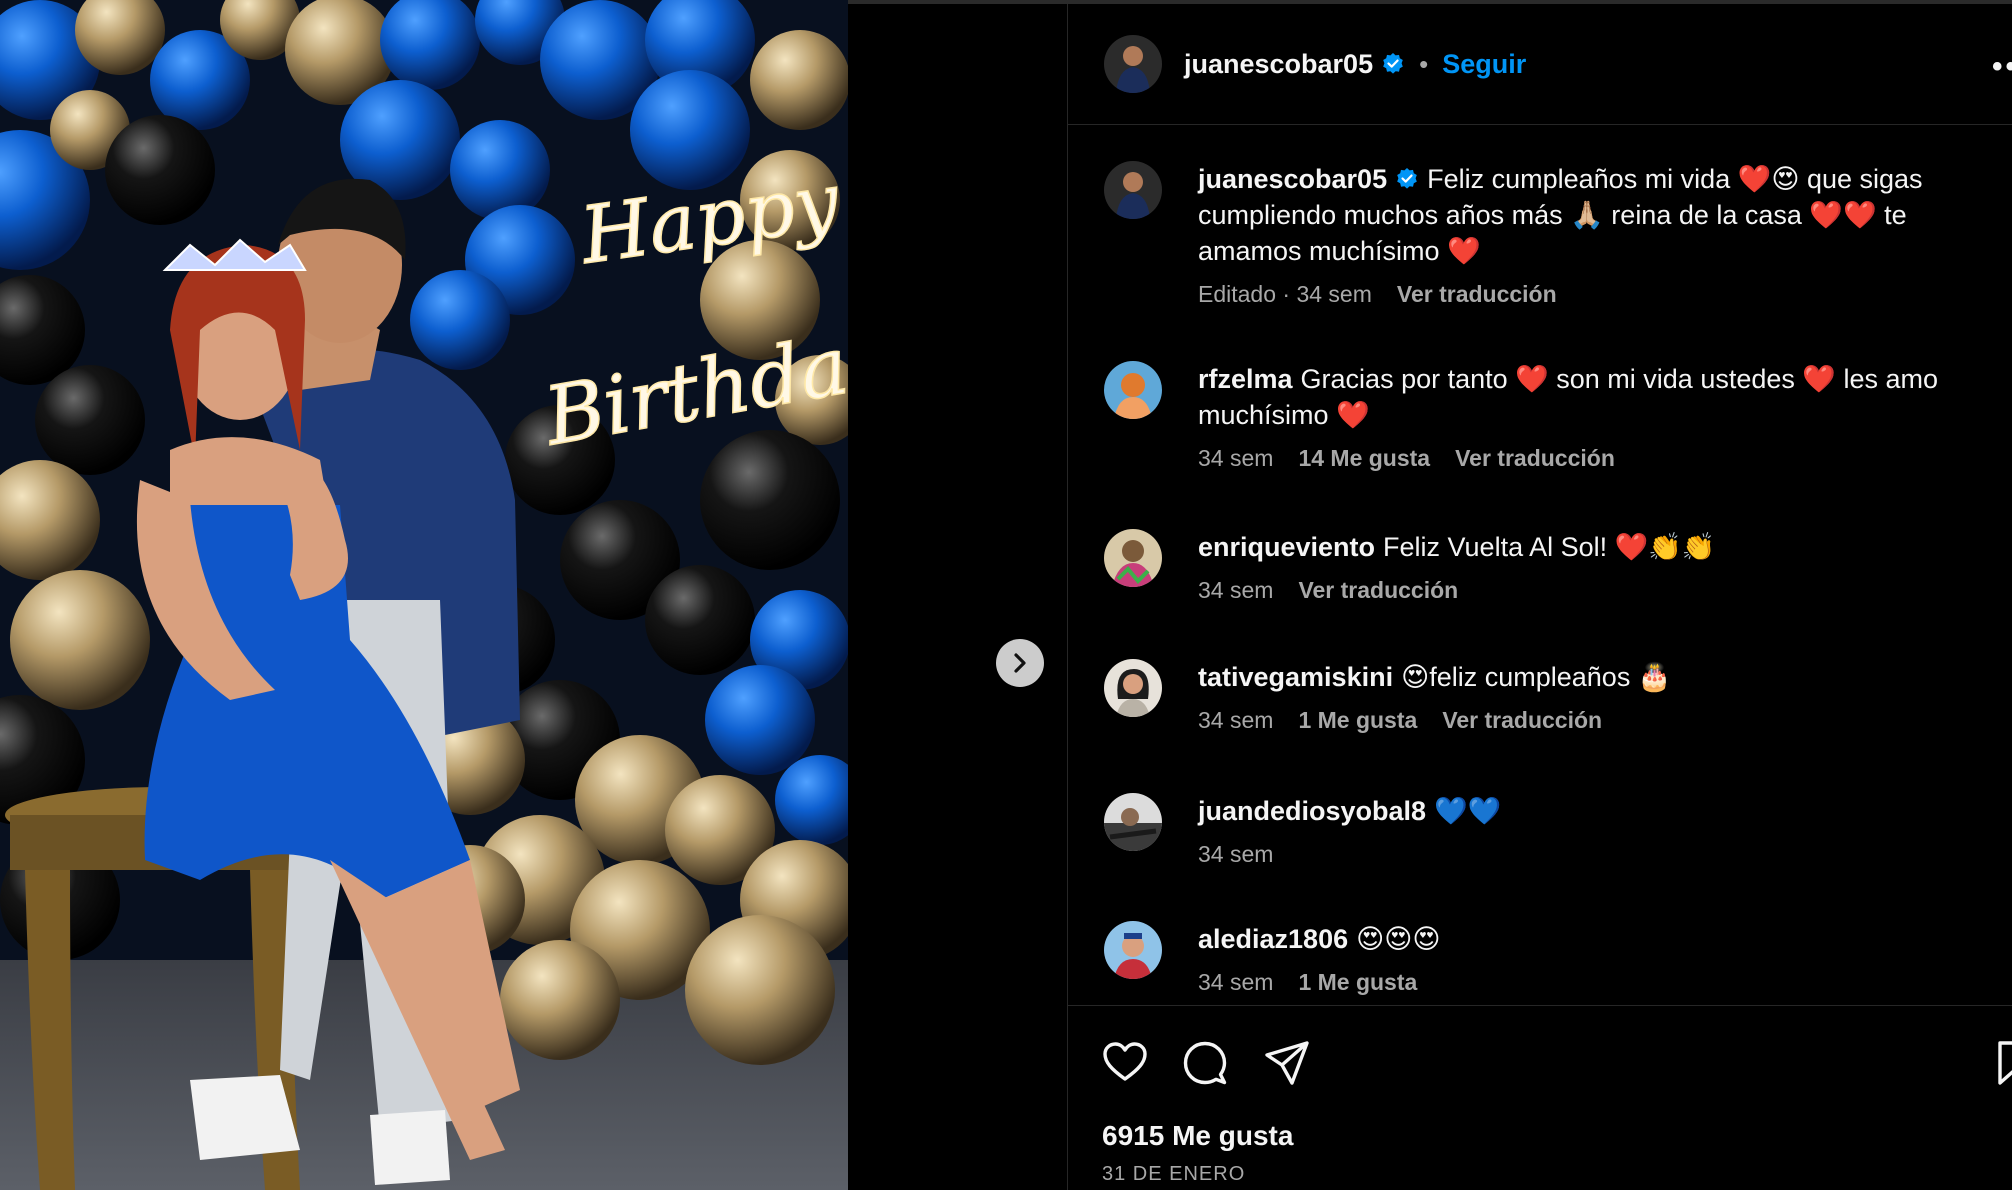 This screenshot has width=2012, height=1190. What do you see at coordinates (1295, 677) in the screenshot?
I see `comment-username: tativegamiskini` at bounding box center [1295, 677].